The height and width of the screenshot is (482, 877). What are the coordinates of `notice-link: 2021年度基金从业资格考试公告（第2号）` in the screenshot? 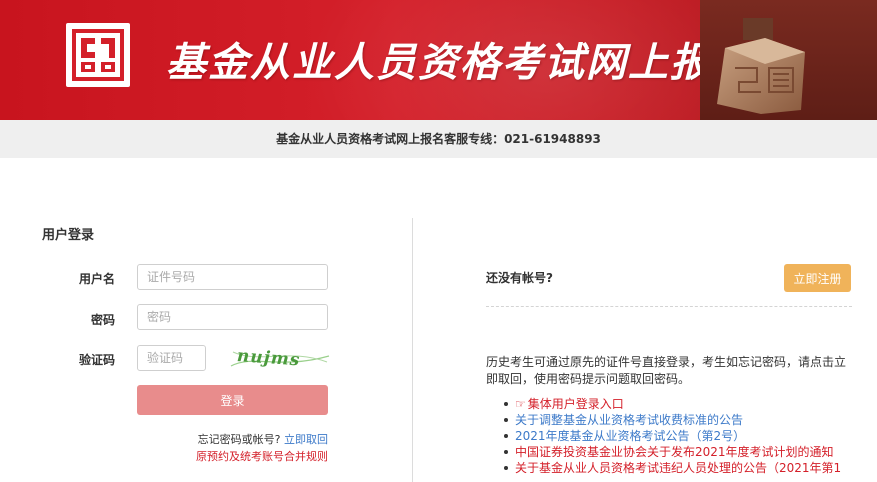 It's located at (630, 436).